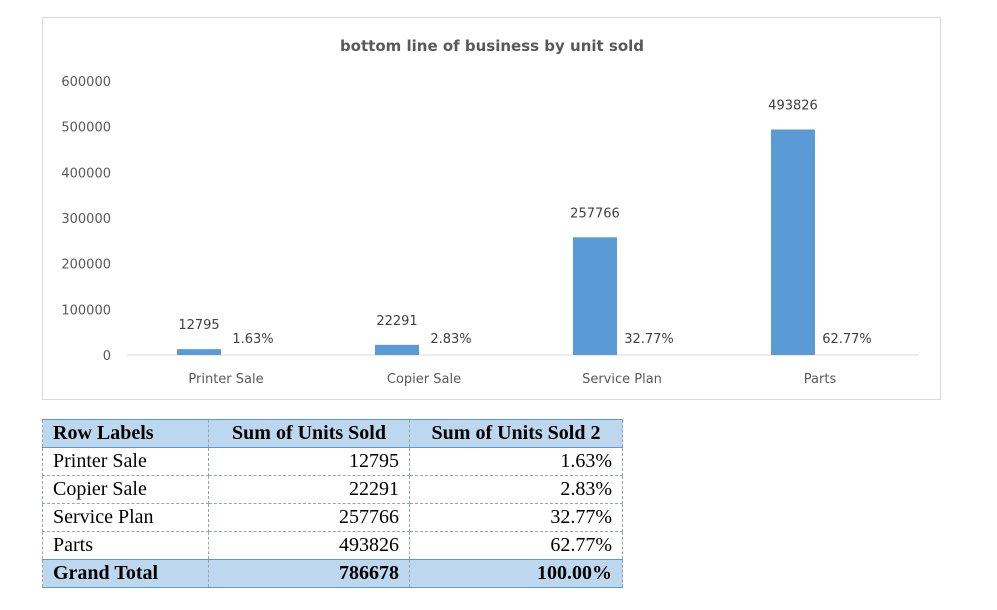  What do you see at coordinates (793, 105) in the screenshot?
I see `data-label-units: 493826` at bounding box center [793, 105].